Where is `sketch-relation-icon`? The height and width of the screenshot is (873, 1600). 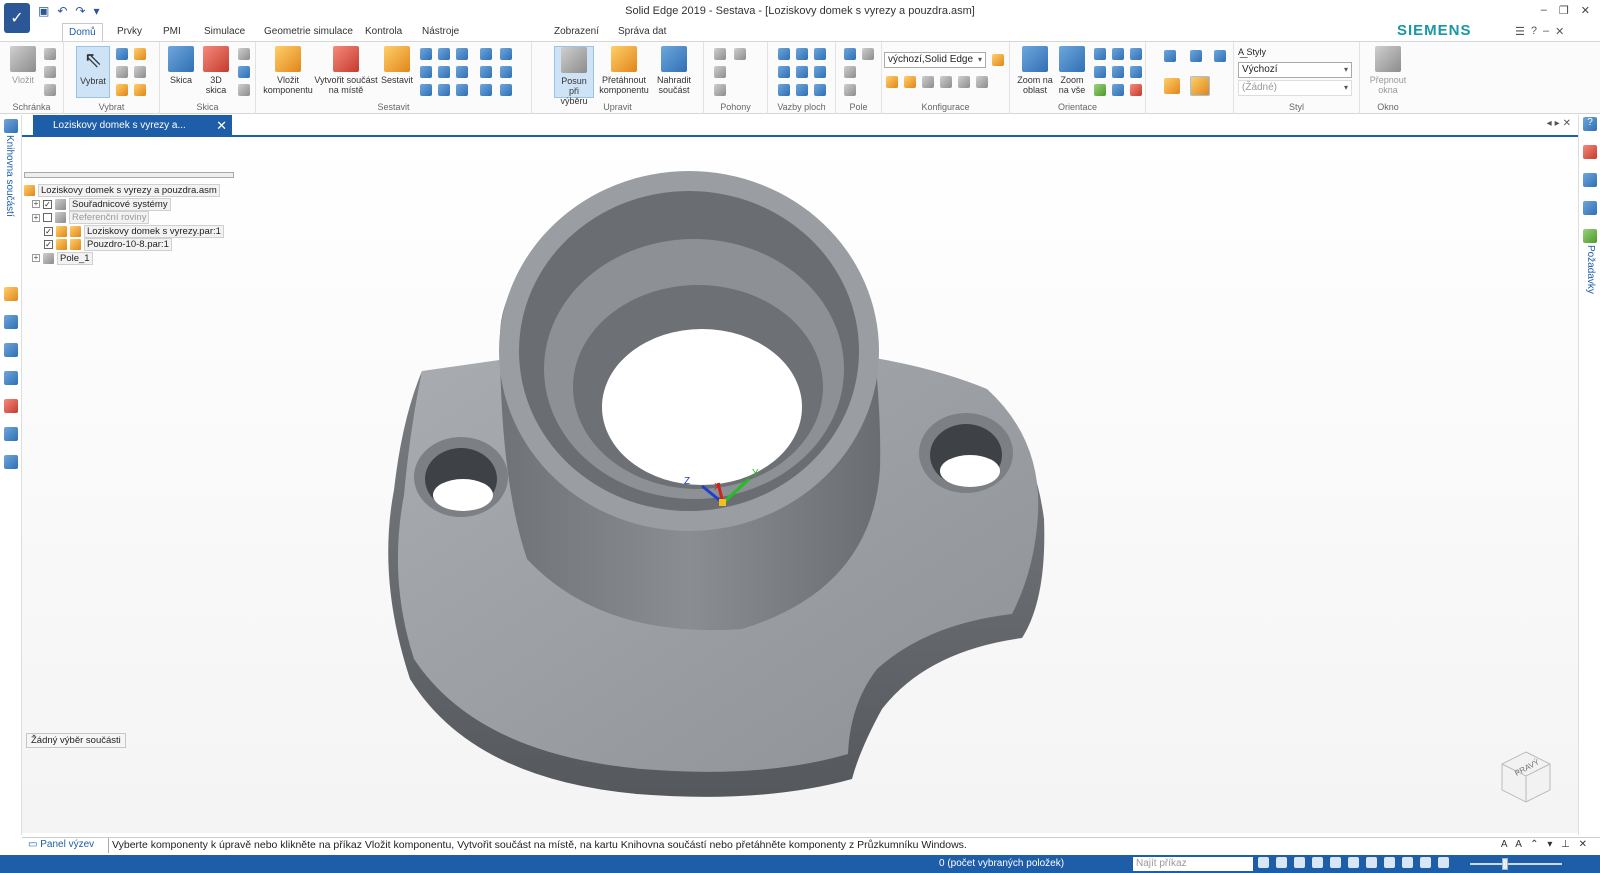 sketch-relation-icon is located at coordinates (244, 72).